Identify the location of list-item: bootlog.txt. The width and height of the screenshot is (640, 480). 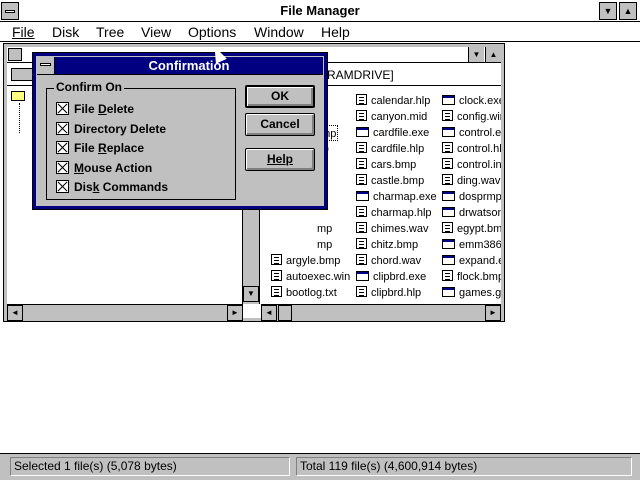
(304, 293).